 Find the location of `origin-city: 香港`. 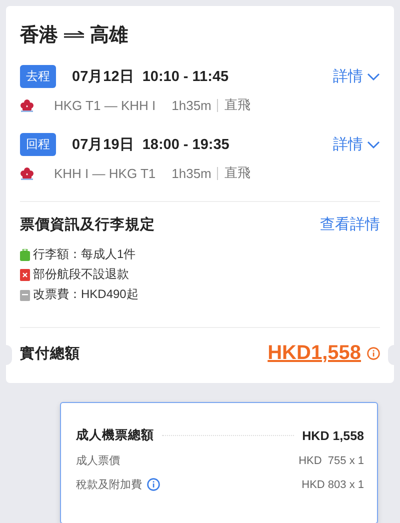

origin-city: 香港 is located at coordinates (39, 36).